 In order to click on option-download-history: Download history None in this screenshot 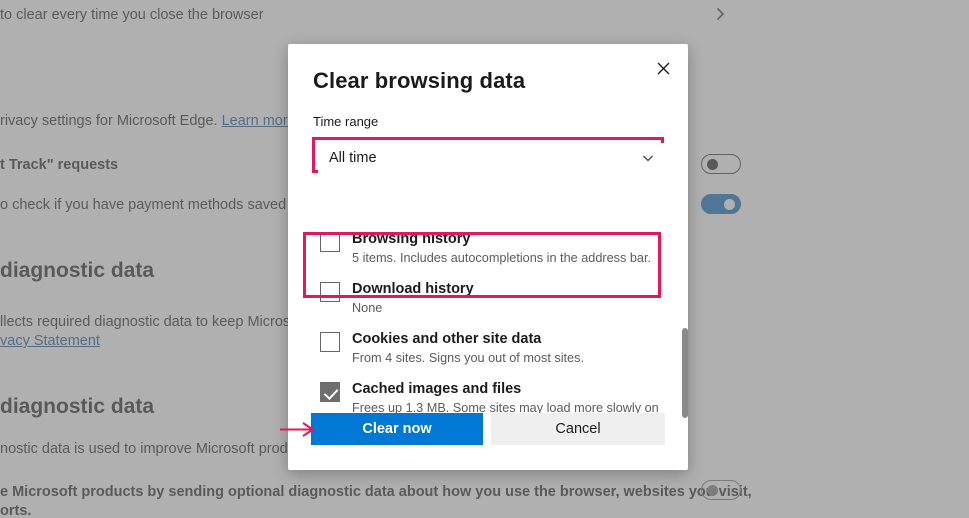, I will do `click(488, 298)`.